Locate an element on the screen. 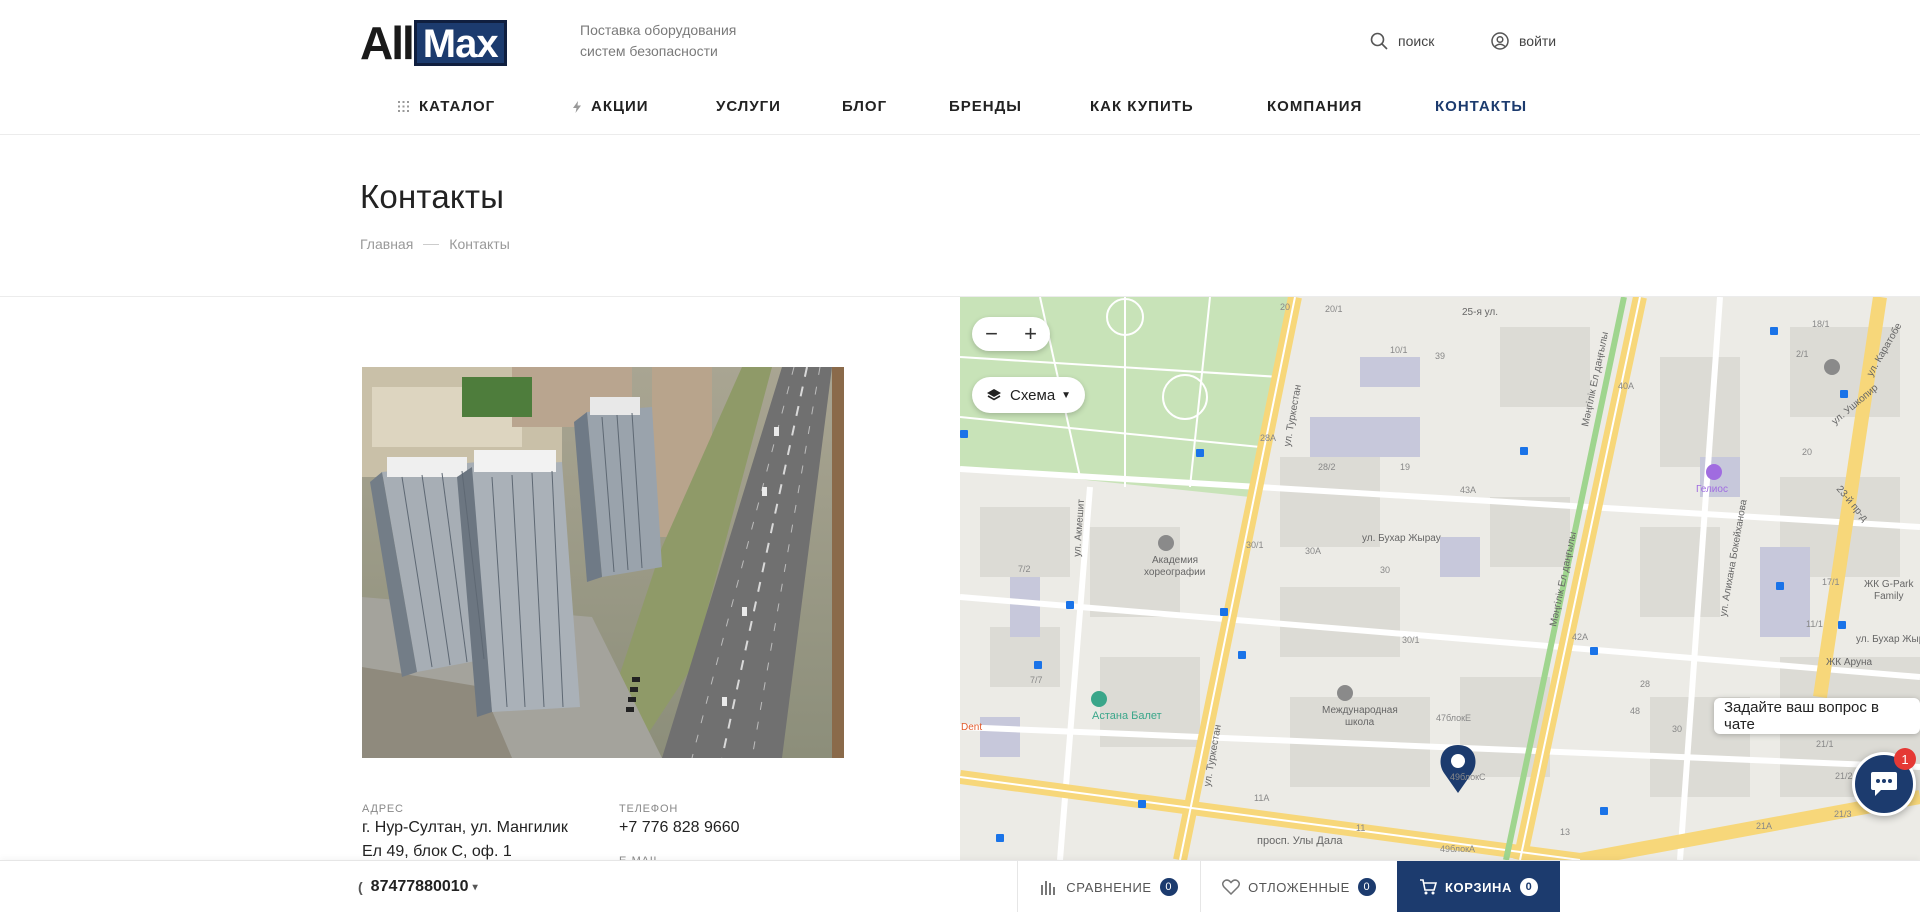  slogan-line-1: Поставка оборудования is located at coordinates (658, 30).